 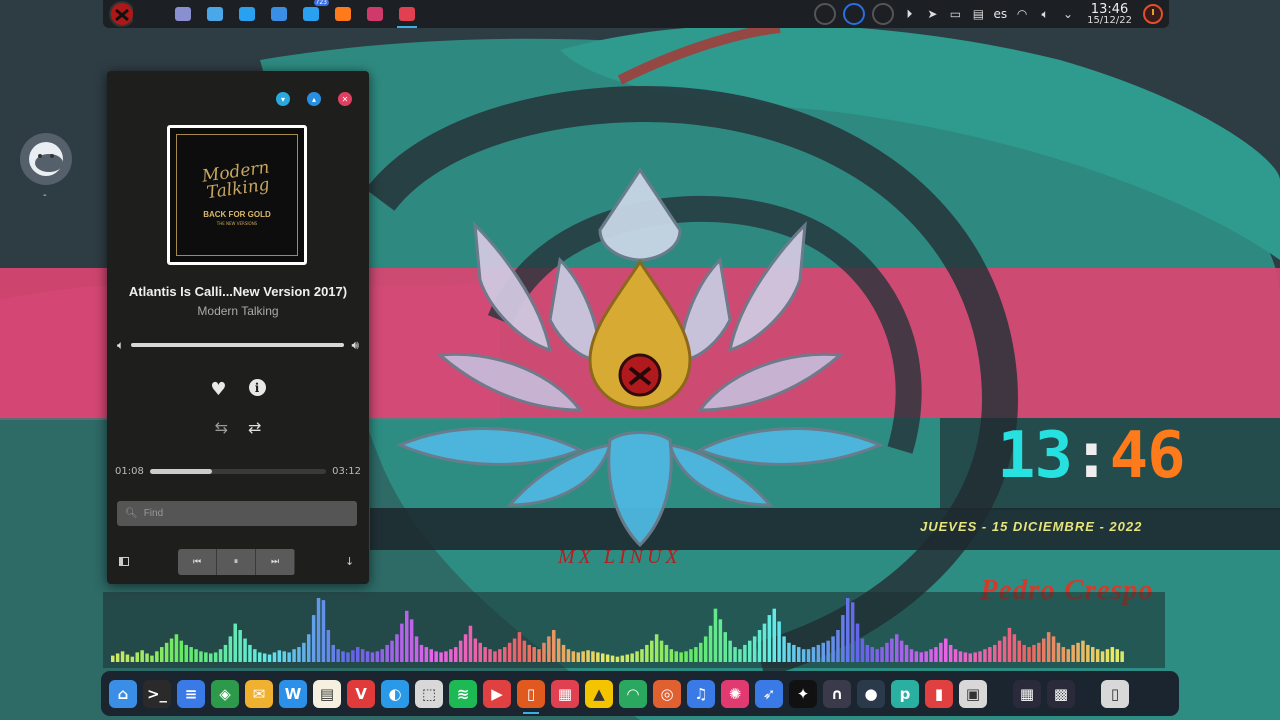 What do you see at coordinates (321, 3) in the screenshot?
I see `notification-badge: 723` at bounding box center [321, 3].